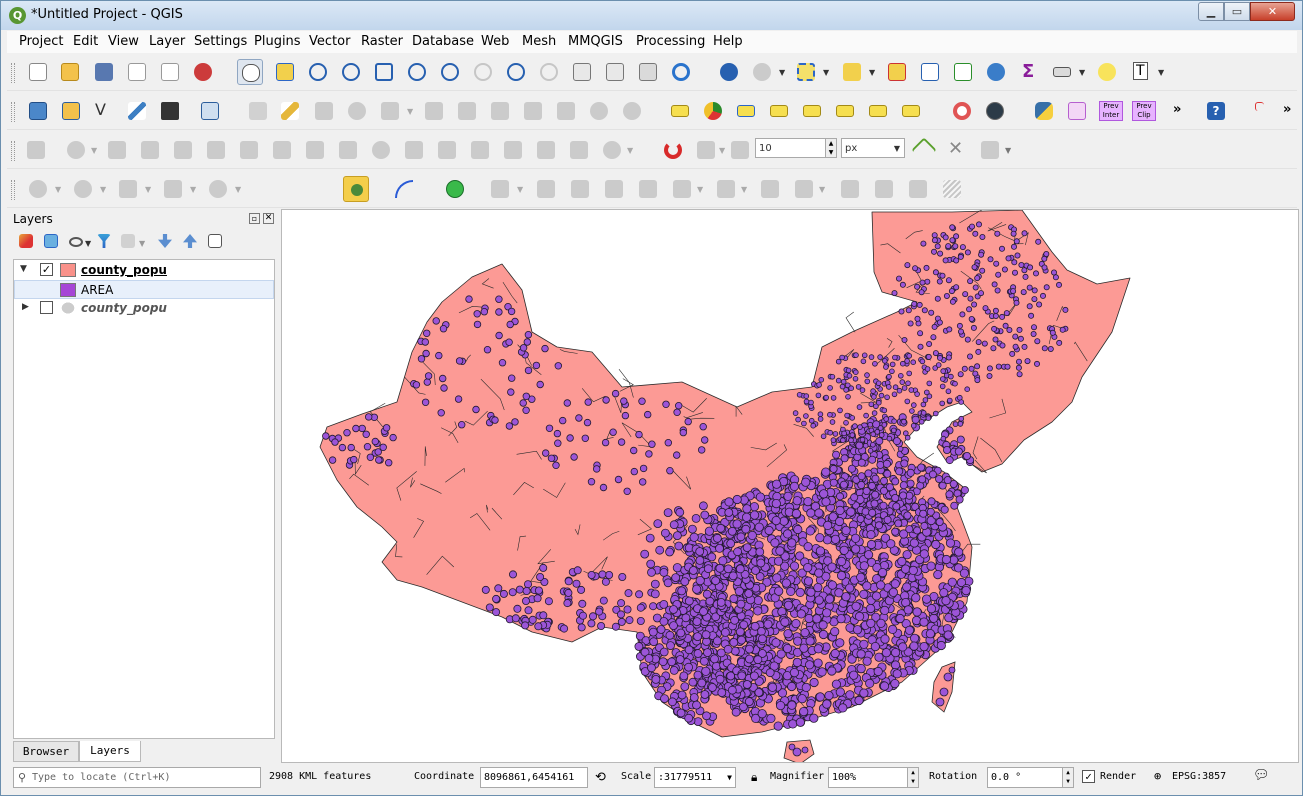 The height and width of the screenshot is (796, 1303). I want to click on merge-attributes-button, so click(513, 150).